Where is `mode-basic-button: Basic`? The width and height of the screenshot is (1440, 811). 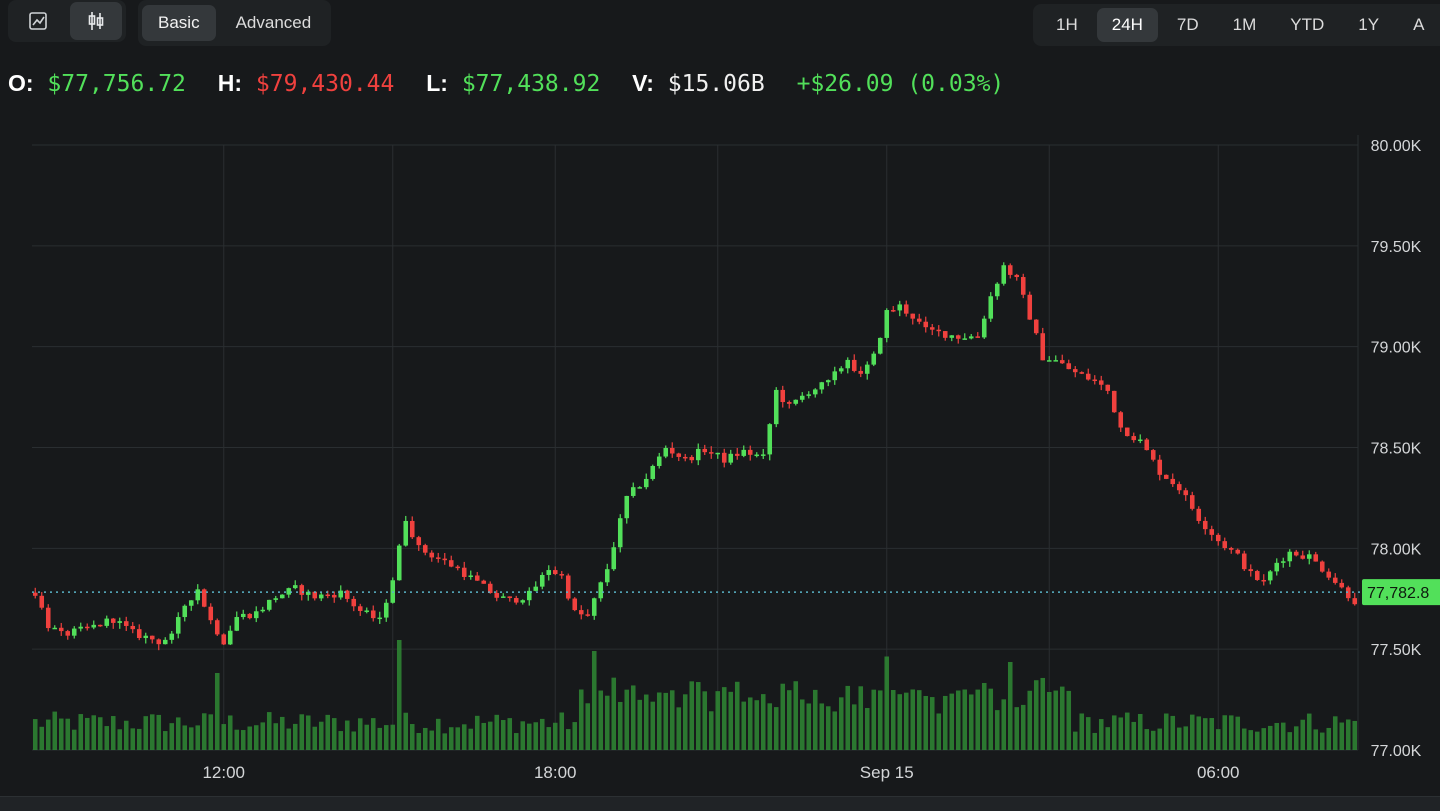 mode-basic-button: Basic is located at coordinates (179, 23).